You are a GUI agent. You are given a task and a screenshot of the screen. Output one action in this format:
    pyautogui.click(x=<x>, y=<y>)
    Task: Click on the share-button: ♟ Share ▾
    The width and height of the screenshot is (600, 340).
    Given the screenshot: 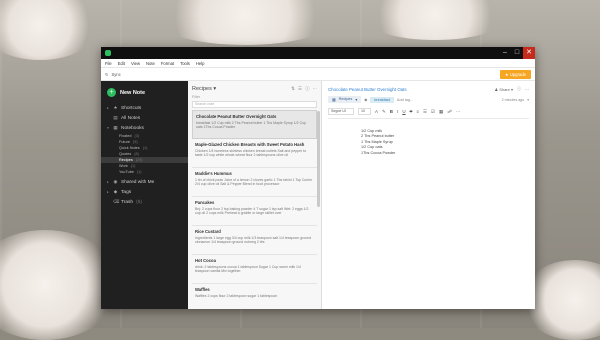 What is the action you would take?
    pyautogui.click(x=503, y=89)
    